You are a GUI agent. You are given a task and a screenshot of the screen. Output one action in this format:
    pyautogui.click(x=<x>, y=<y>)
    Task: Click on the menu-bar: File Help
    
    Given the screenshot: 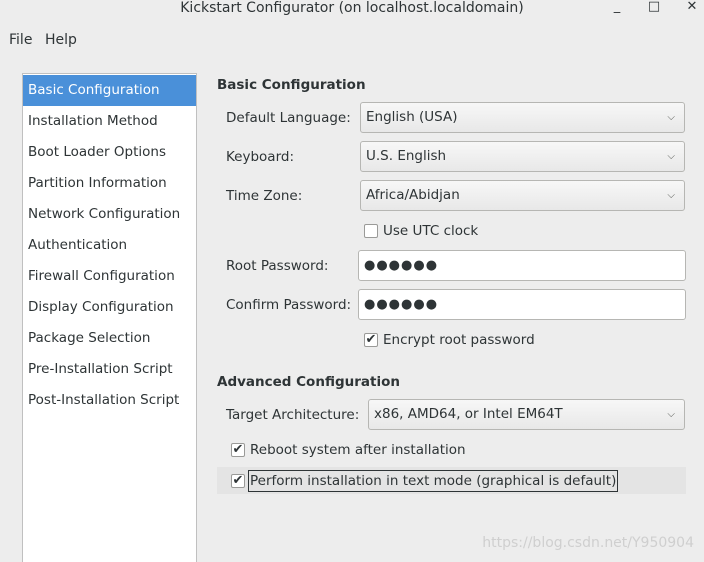 What is the action you would take?
    pyautogui.click(x=352, y=41)
    